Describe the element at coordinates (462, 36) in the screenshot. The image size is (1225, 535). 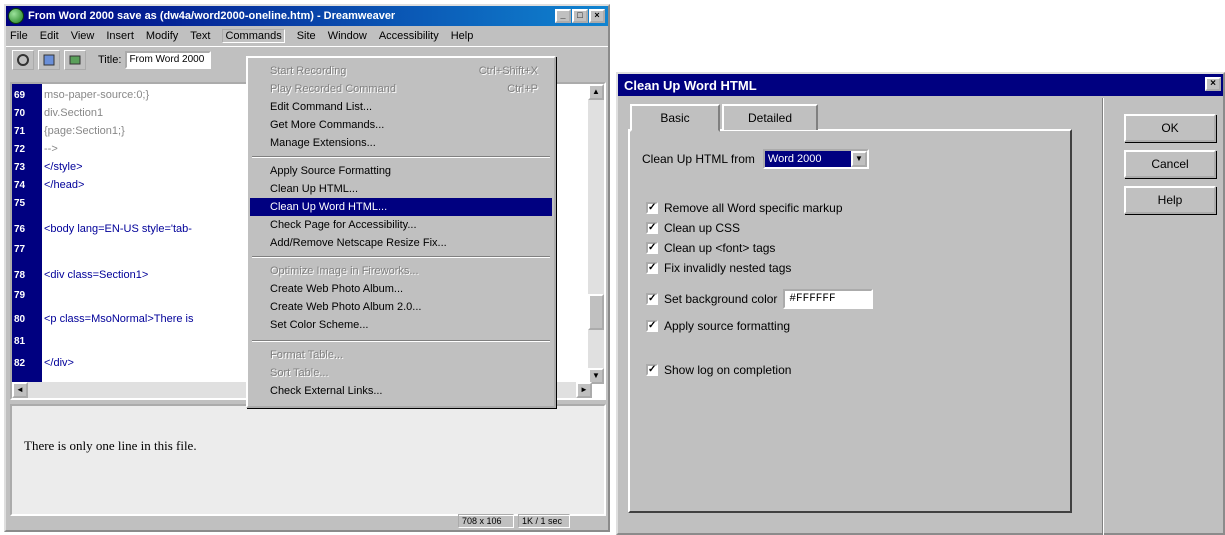
I see `menu-help: Help` at that location.